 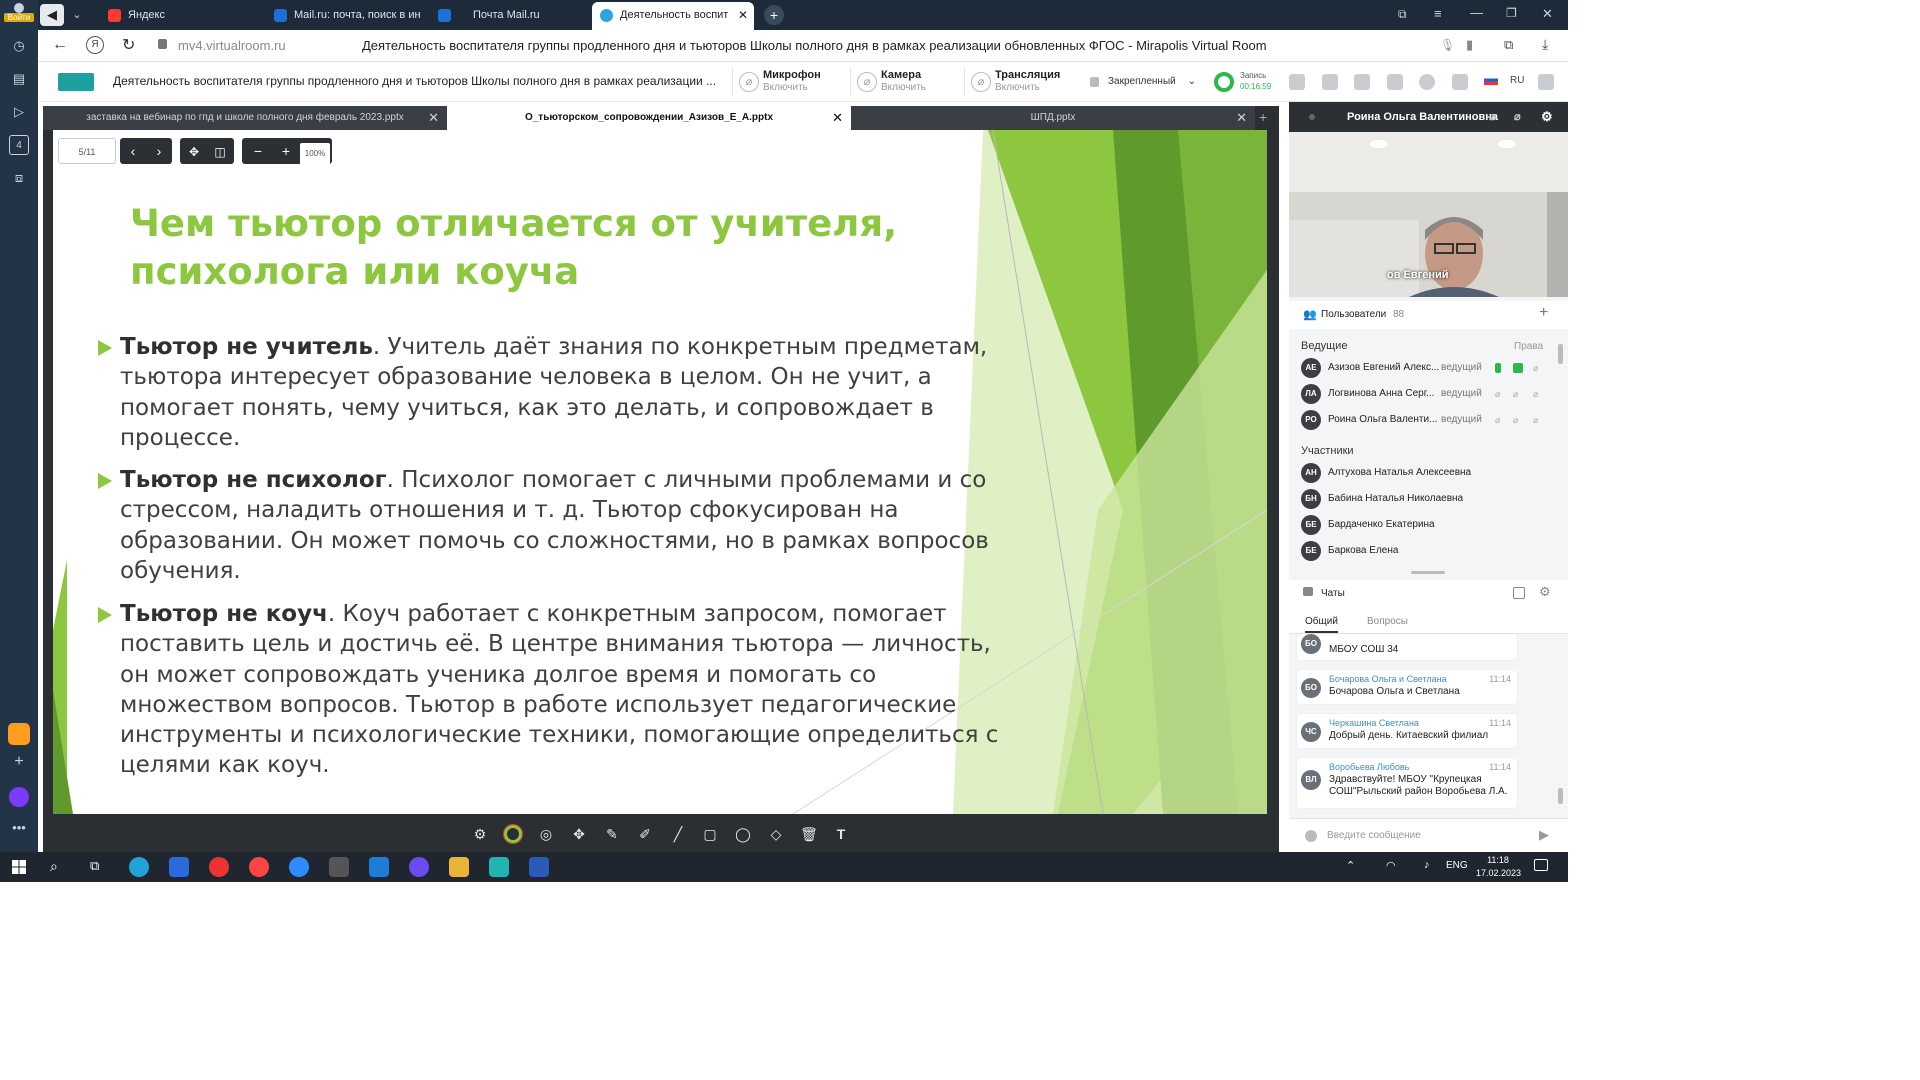 What do you see at coordinates (678, 834) in the screenshot?
I see `line-icon: ╱` at bounding box center [678, 834].